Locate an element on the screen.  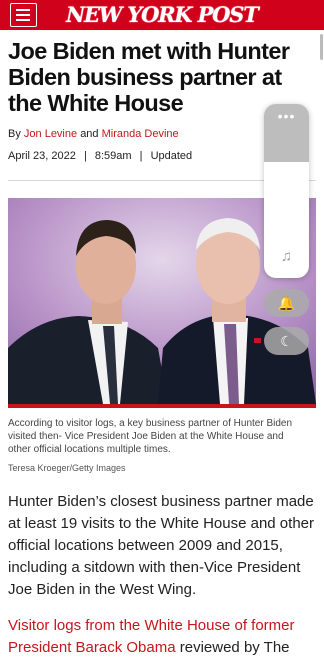
dark-mode-moon-icon: ☾ is located at coordinates (286, 341).